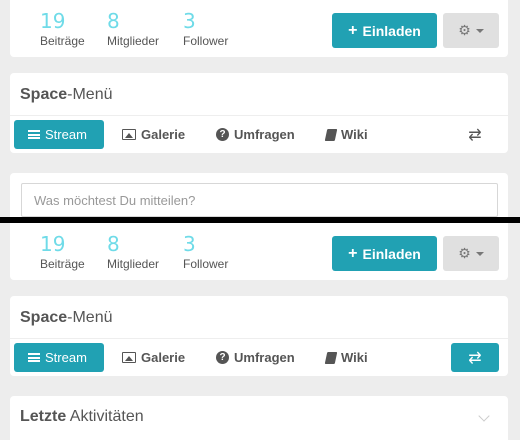  Describe the element at coordinates (259, 418) in the screenshot. I see `recent-activity-panel: Letzte Aktivitäten` at that location.